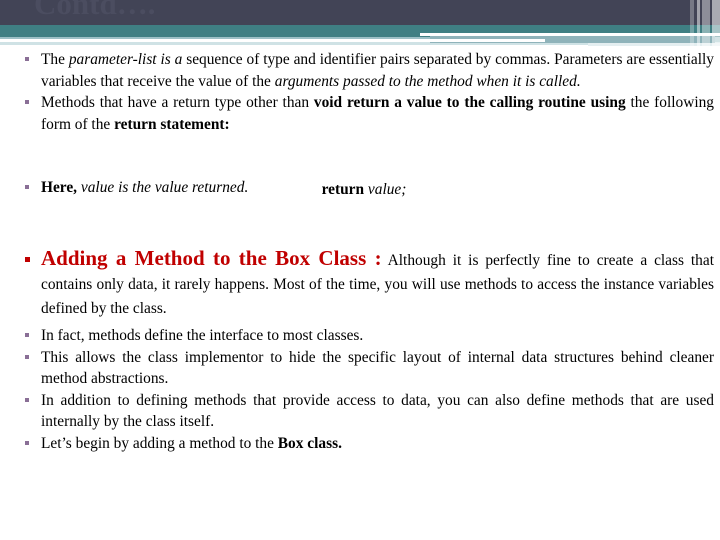 This screenshot has width=720, height=540. I want to click on section-heading-adding-method: Adding a Method to the Box Class :, so click(211, 258).